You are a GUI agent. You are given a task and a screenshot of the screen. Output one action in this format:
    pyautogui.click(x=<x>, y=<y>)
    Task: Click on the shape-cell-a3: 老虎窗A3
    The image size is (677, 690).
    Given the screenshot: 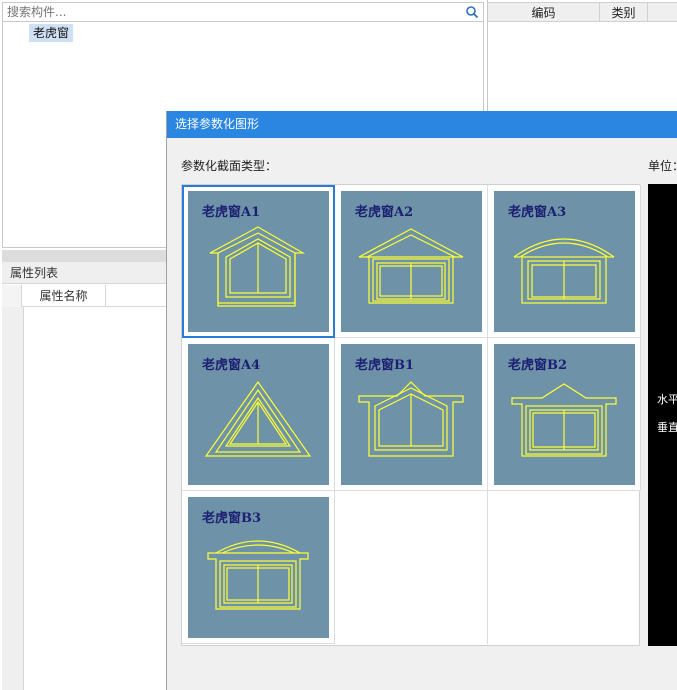 What is the action you would take?
    pyautogui.click(x=564, y=261)
    